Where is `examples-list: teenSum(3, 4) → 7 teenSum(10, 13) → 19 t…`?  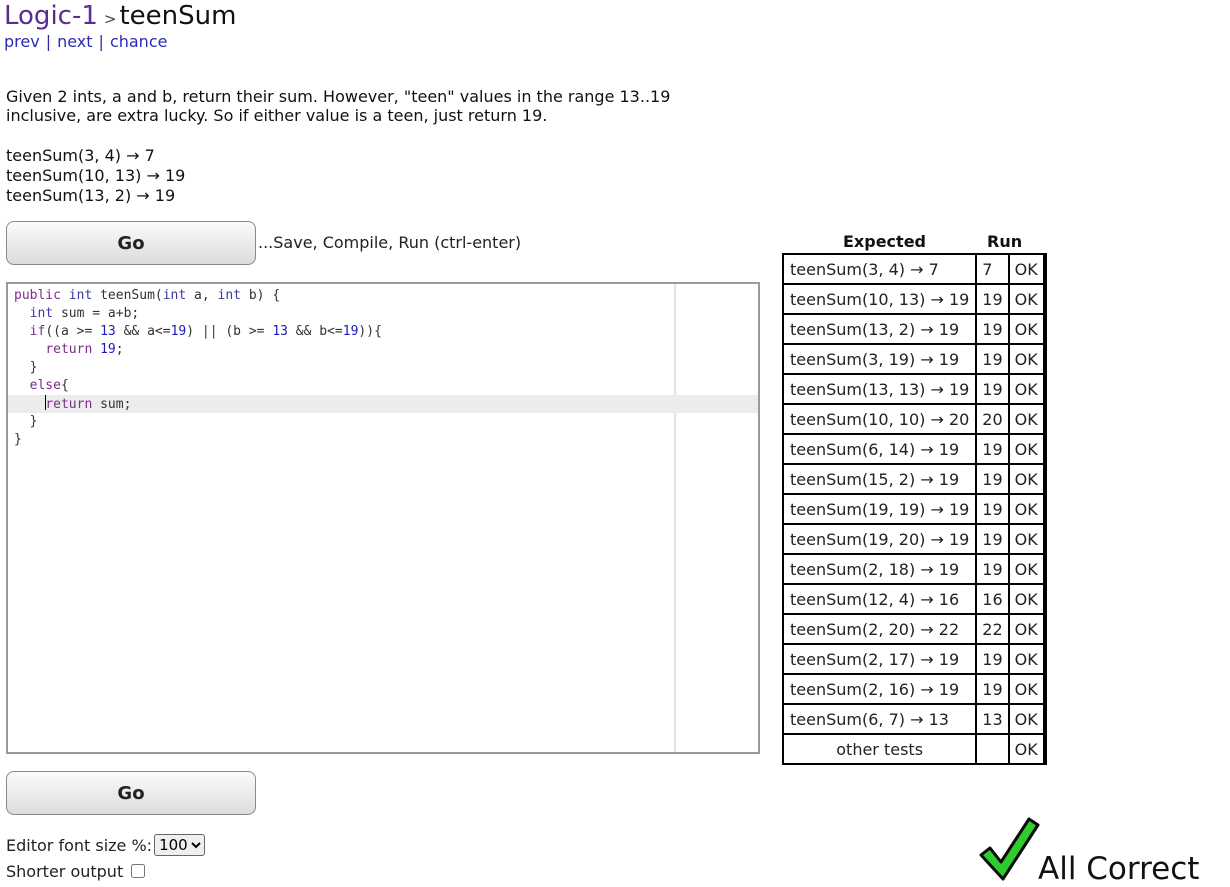 examples-list: teenSum(3, 4) → 7 teenSum(10, 13) → 19 t… is located at coordinates (95, 176).